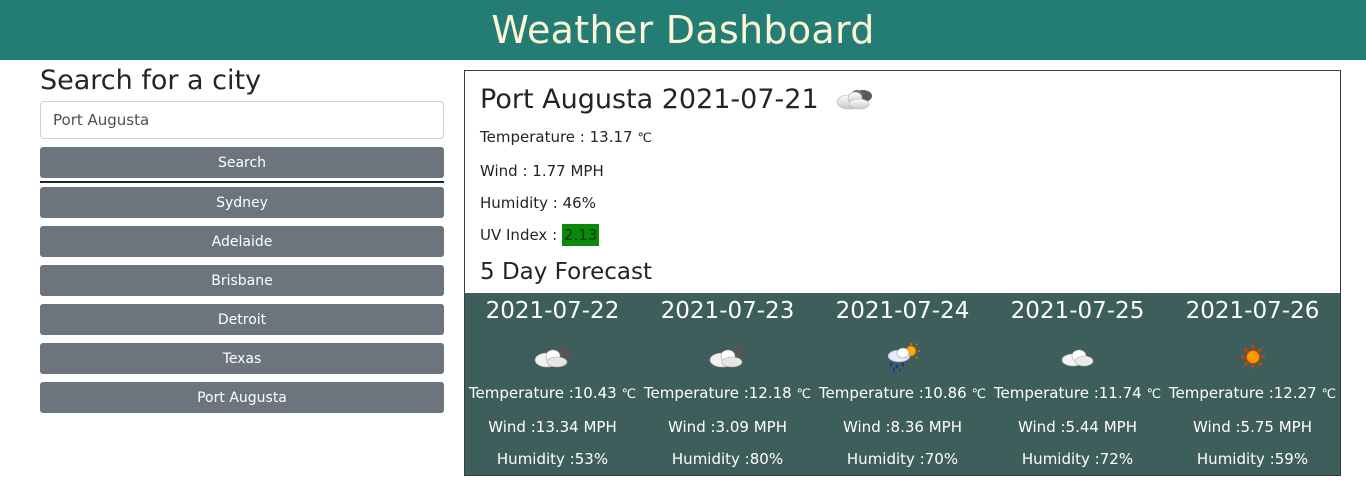 The height and width of the screenshot is (493, 1366). I want to click on forecast-temperature: Temperature :12.27 ℃, so click(1252, 393).